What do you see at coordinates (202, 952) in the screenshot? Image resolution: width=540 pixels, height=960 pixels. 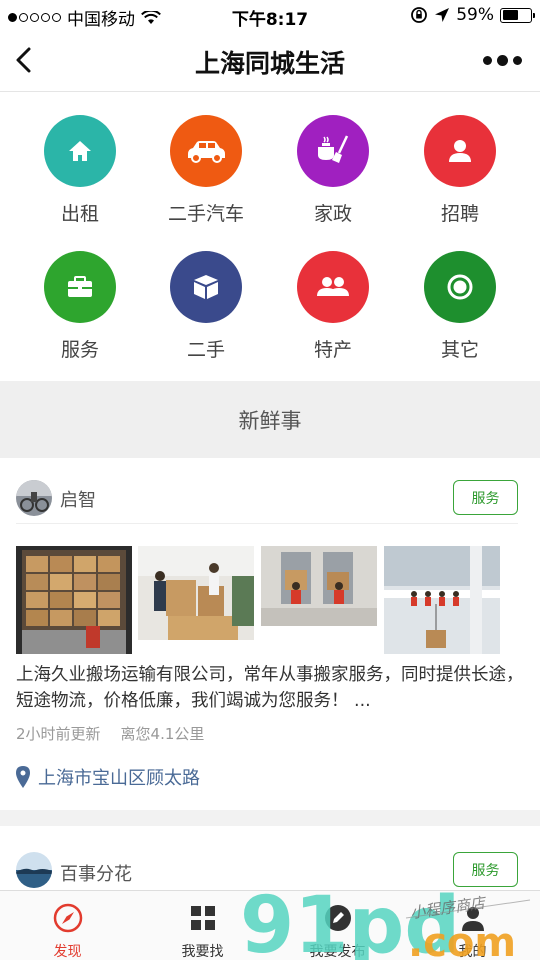 I see `tab-label: 我要找` at bounding box center [202, 952].